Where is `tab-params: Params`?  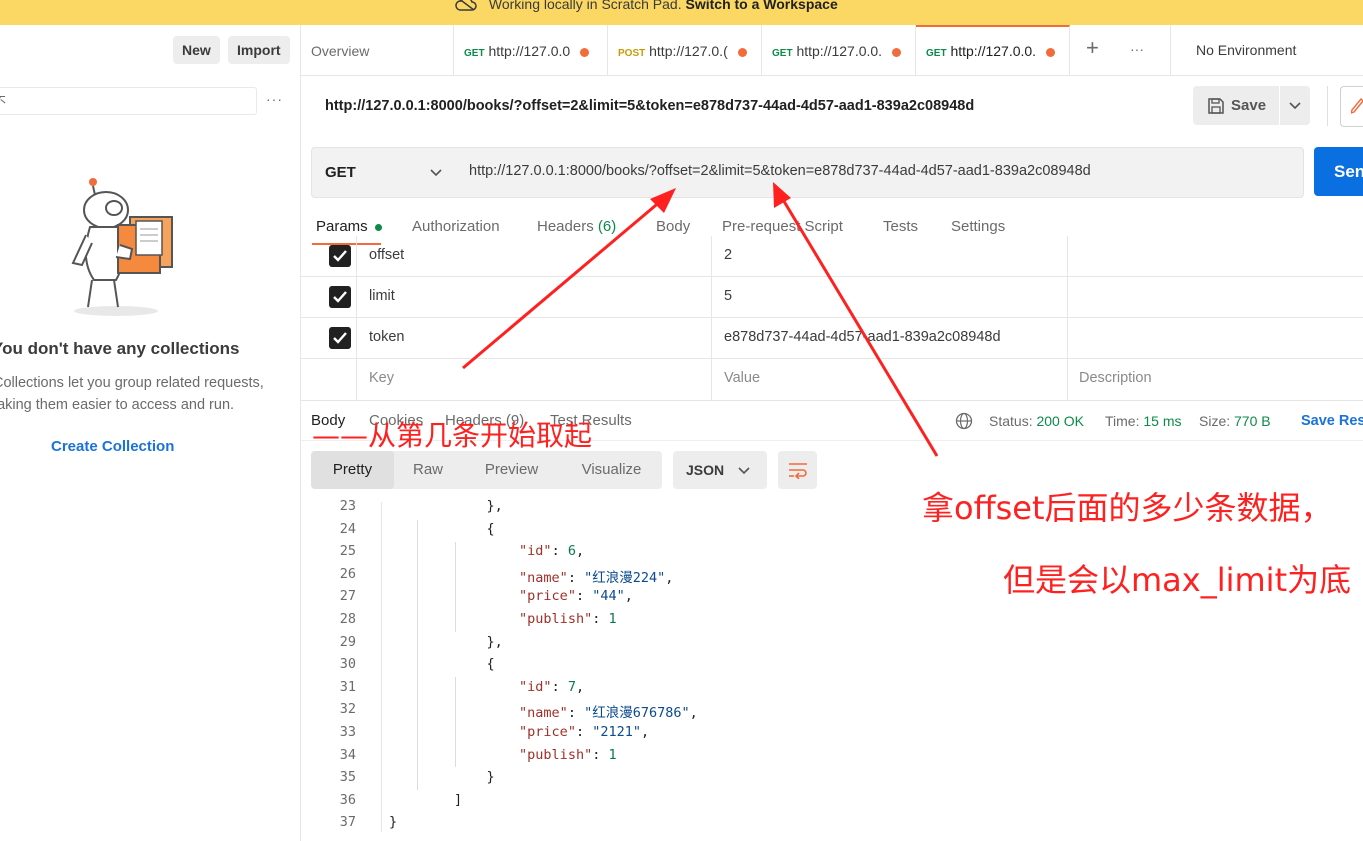 tab-params: Params is located at coordinates (349, 226).